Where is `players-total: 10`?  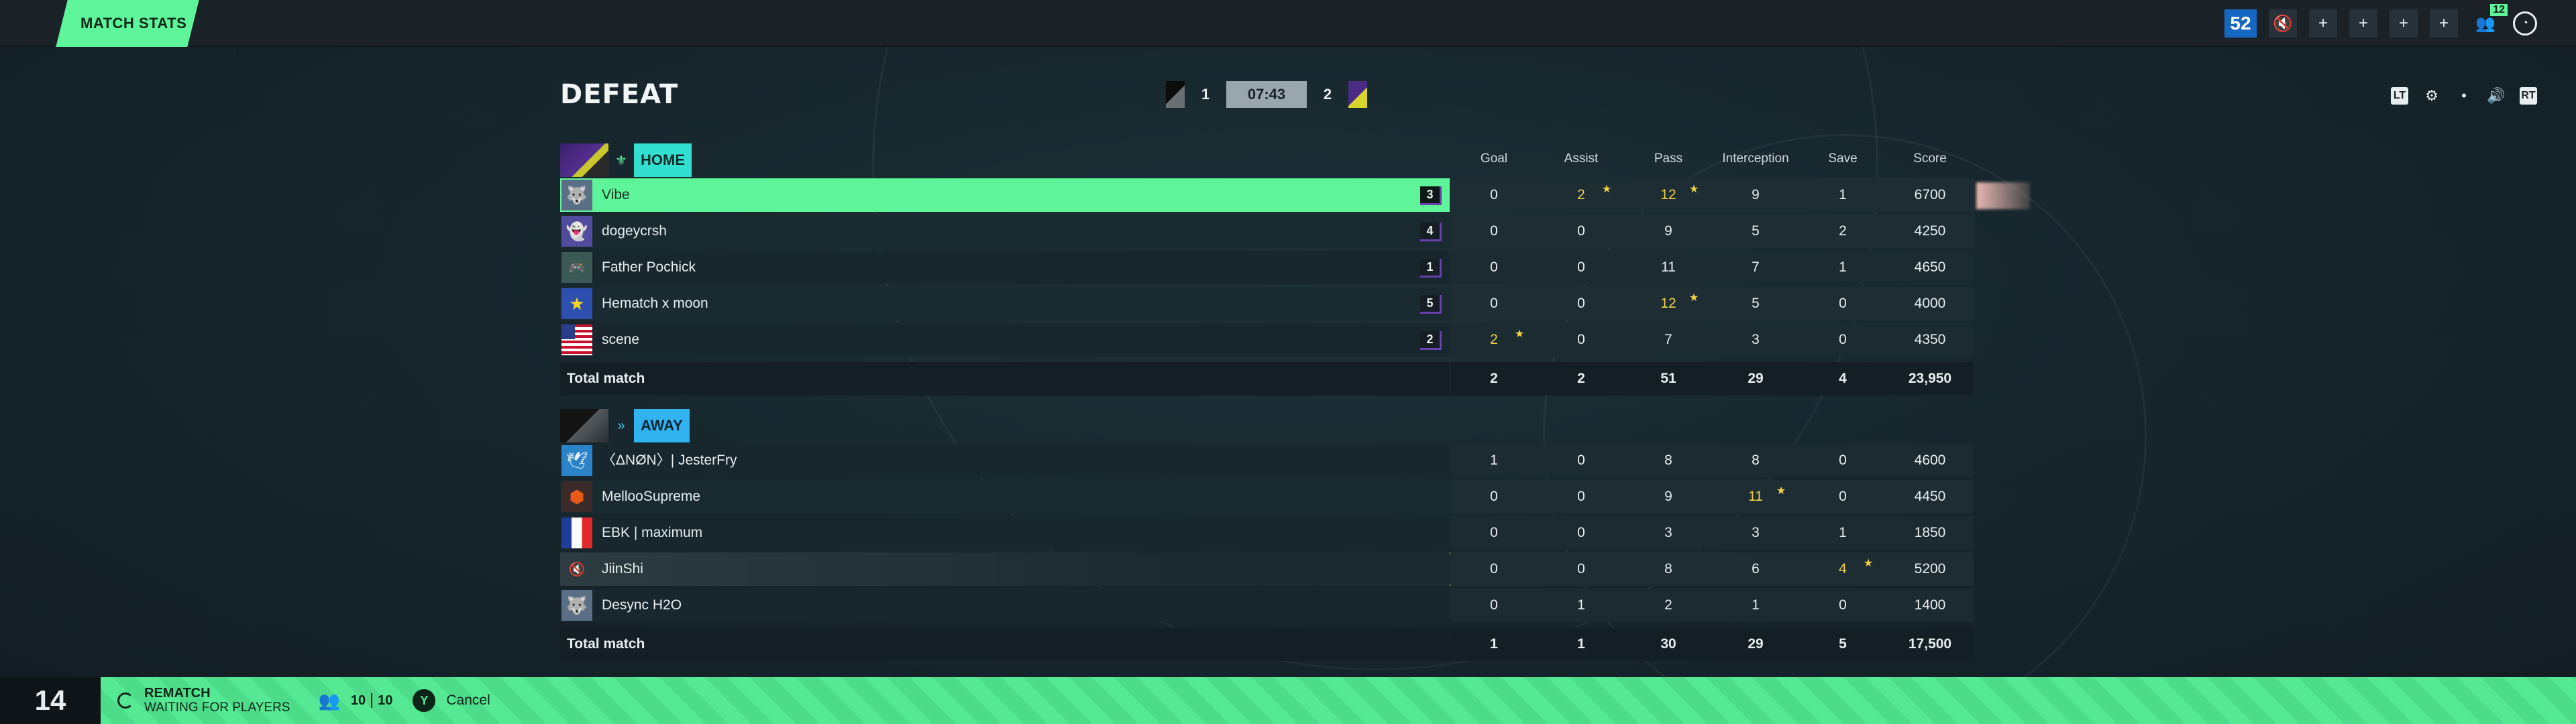
players-total: 10 is located at coordinates (385, 700).